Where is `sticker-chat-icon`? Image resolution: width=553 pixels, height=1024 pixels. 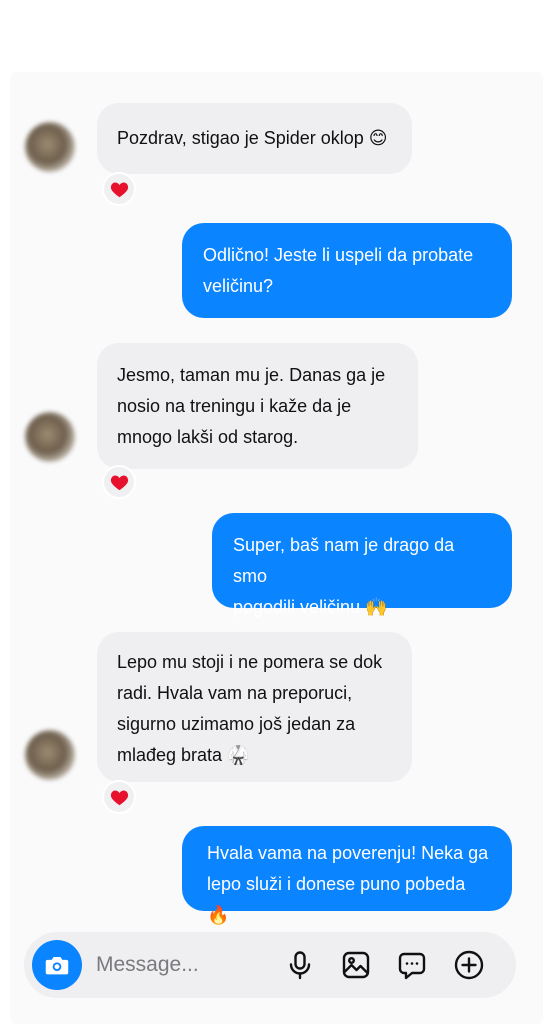 sticker-chat-icon is located at coordinates (412, 966).